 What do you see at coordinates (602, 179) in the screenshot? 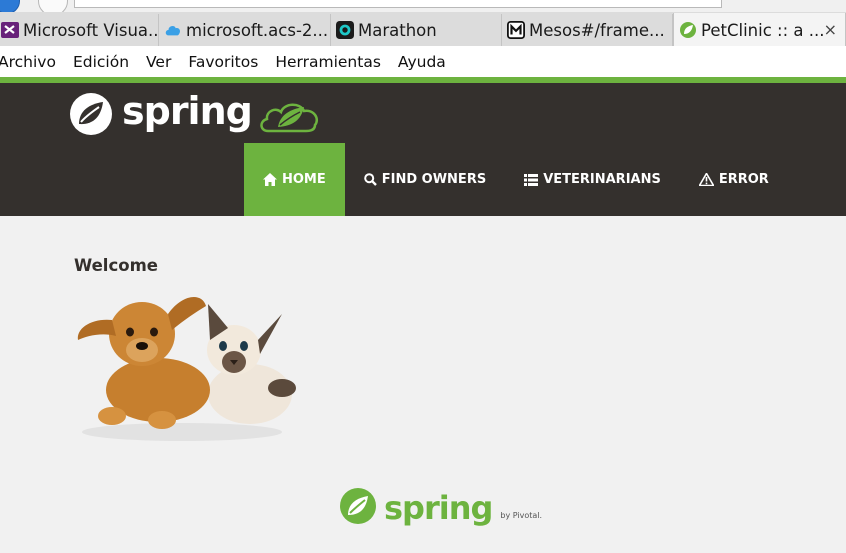
I see `nav-label: VETERINARIANS` at bounding box center [602, 179].